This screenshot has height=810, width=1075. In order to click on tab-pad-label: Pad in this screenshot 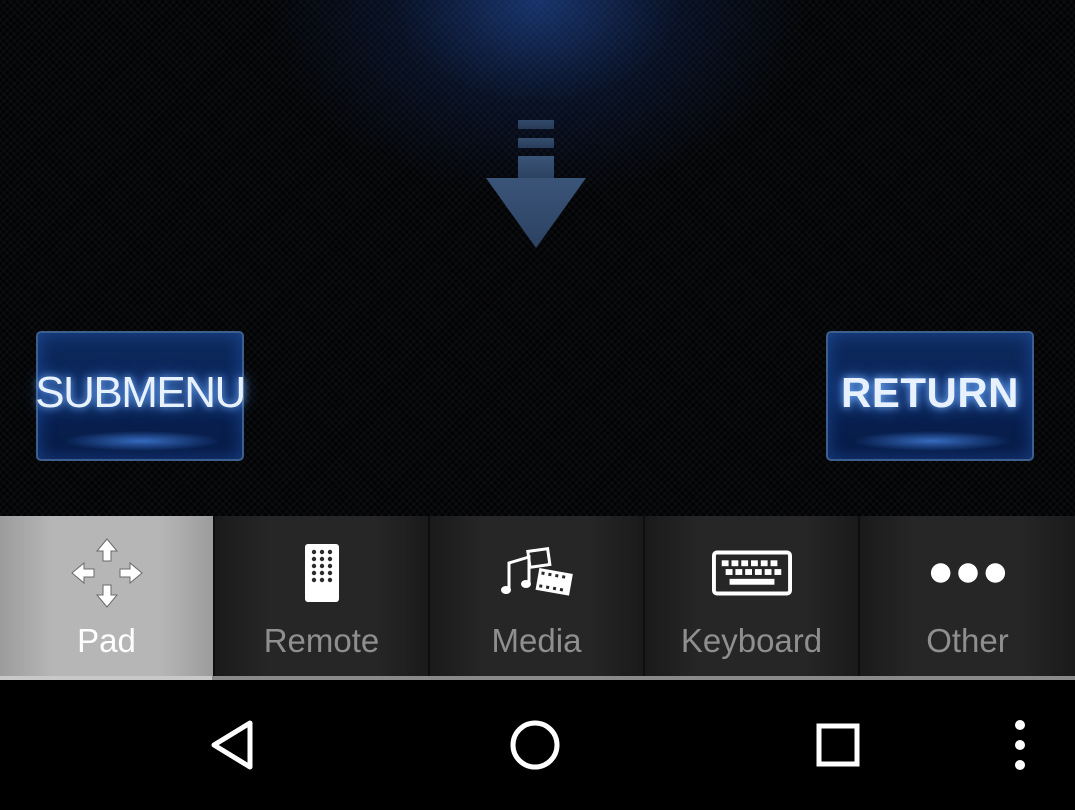, I will do `click(106, 640)`.